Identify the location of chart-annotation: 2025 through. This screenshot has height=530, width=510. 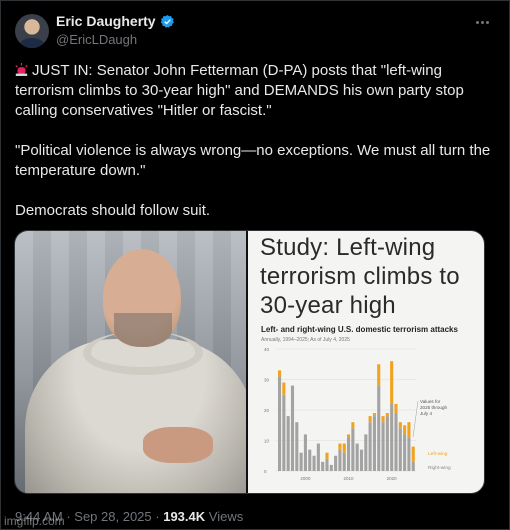
(434, 407).